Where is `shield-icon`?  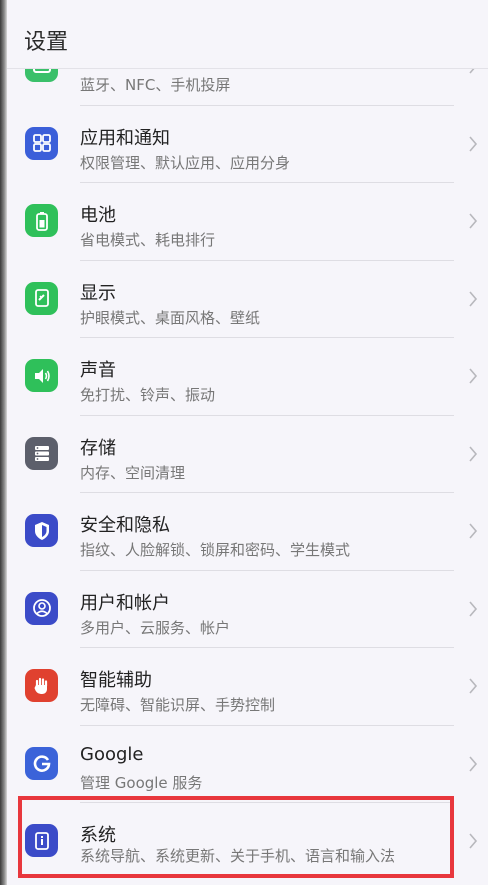 shield-icon is located at coordinates (41, 530).